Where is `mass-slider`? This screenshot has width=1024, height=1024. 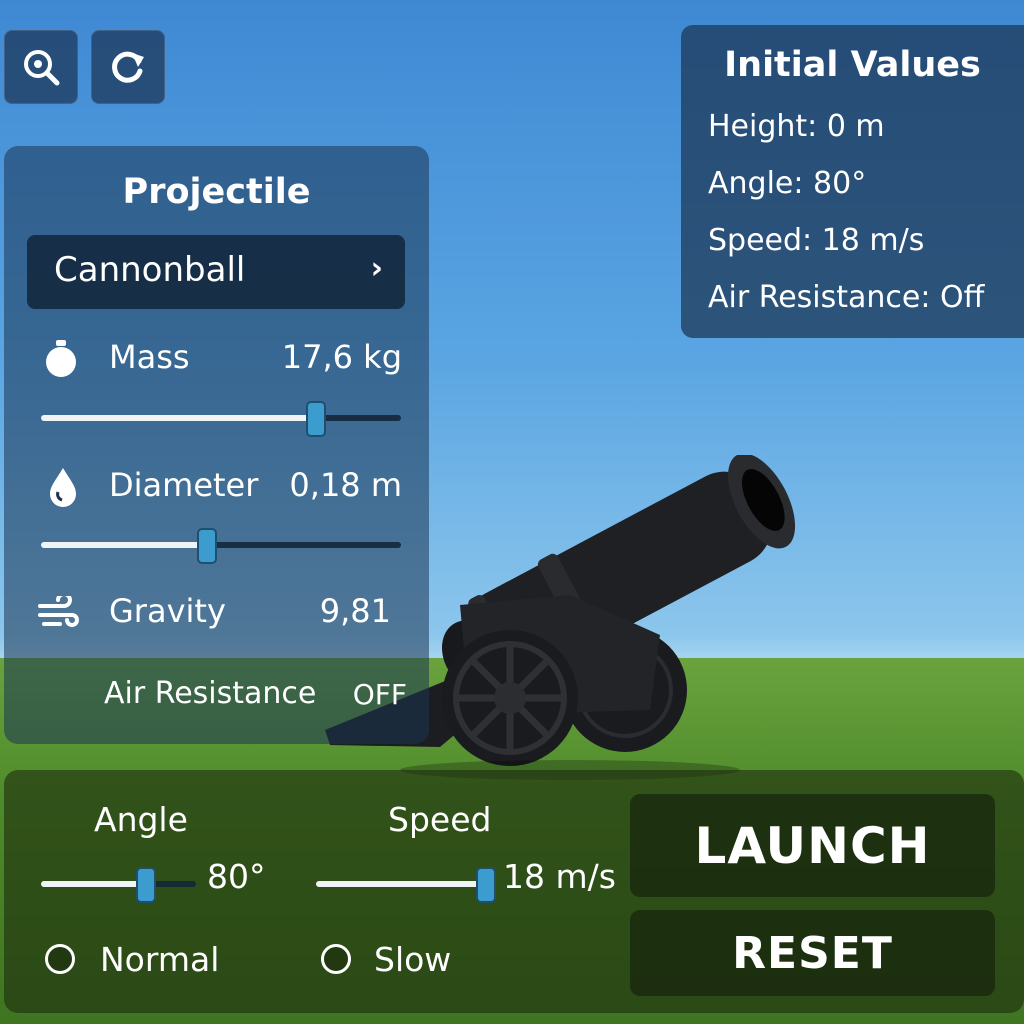
mass-slider is located at coordinates (221, 419).